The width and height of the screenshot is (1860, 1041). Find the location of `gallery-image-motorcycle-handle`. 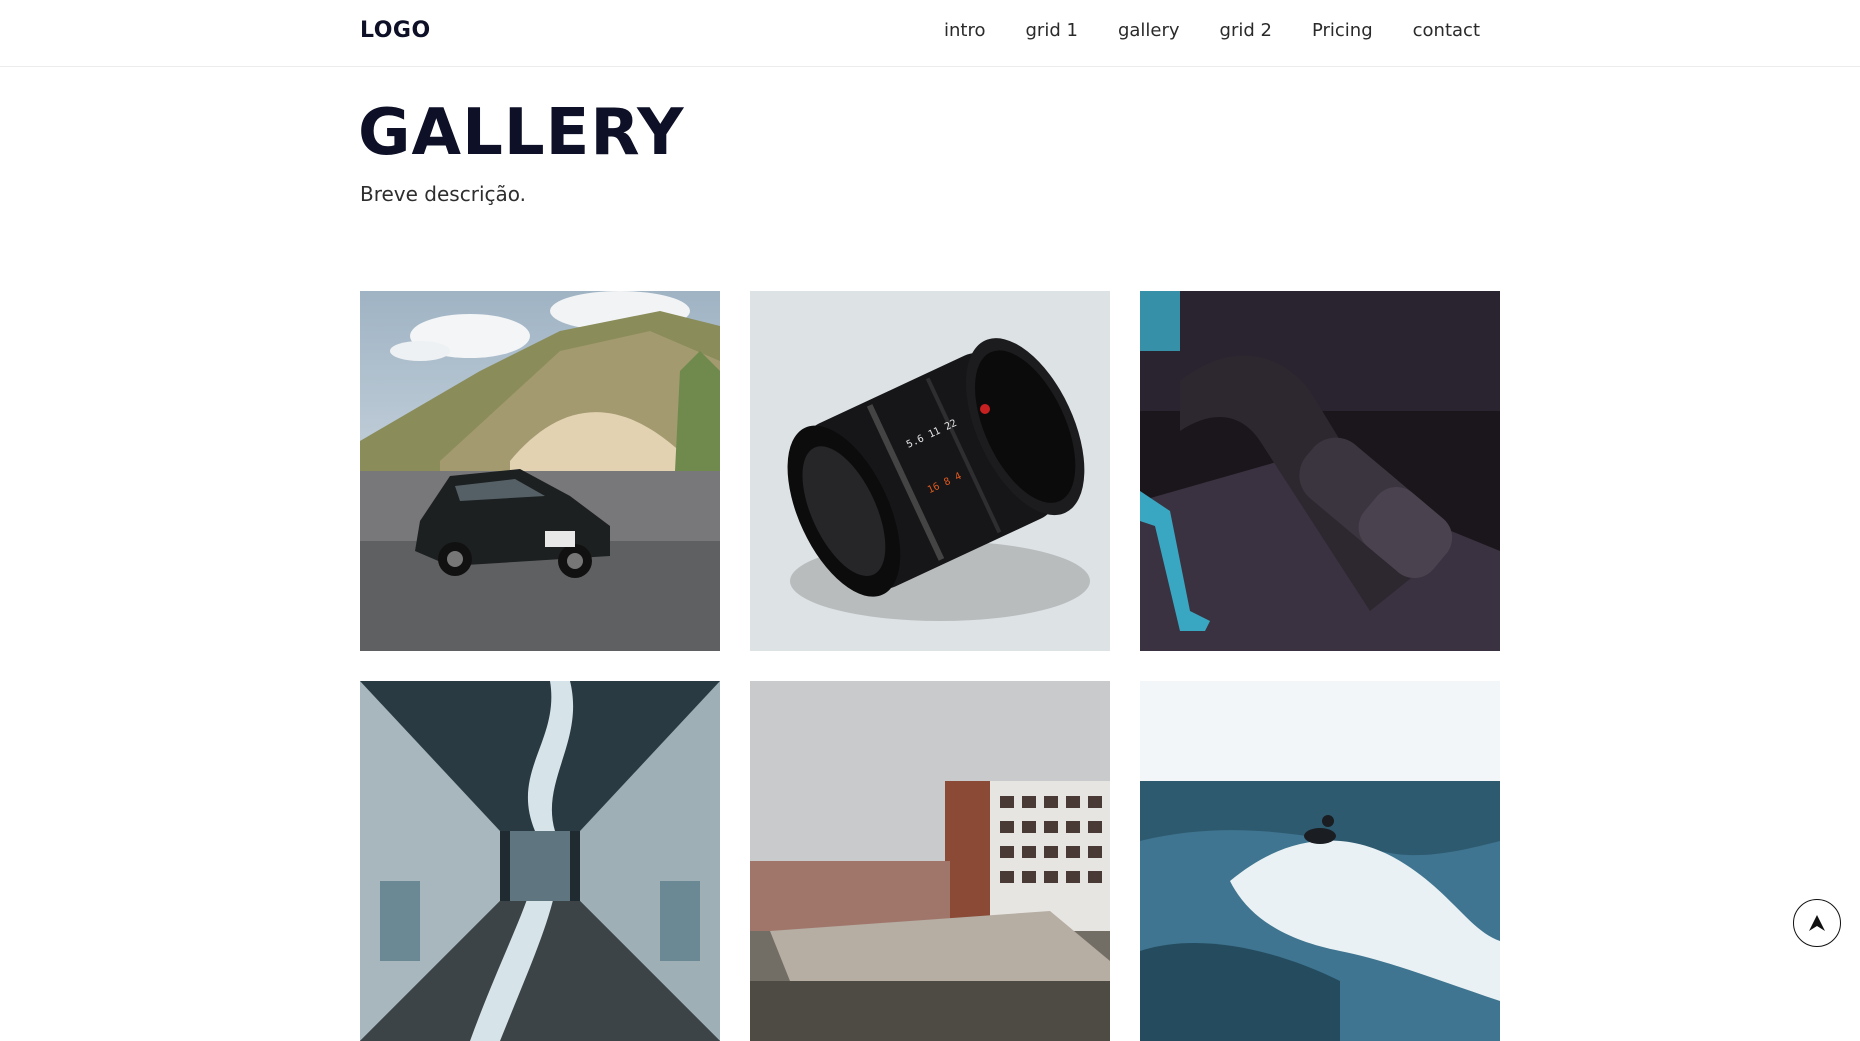

gallery-image-motorcycle-handle is located at coordinates (1320, 471).